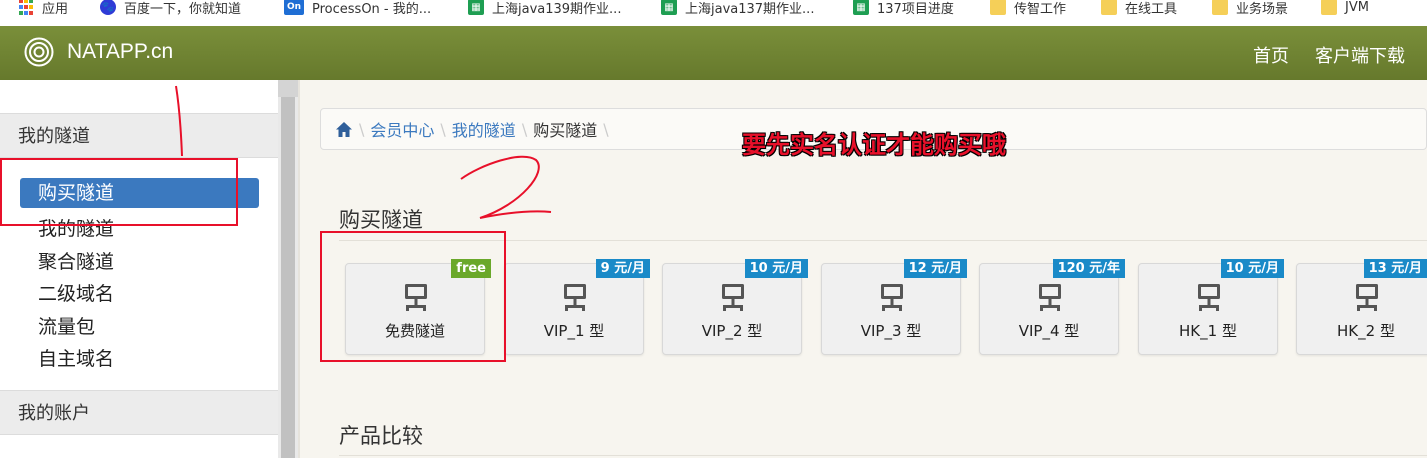 This screenshot has width=1427, height=458. I want to click on bookmark-label: 137项目进度, so click(915, 9).